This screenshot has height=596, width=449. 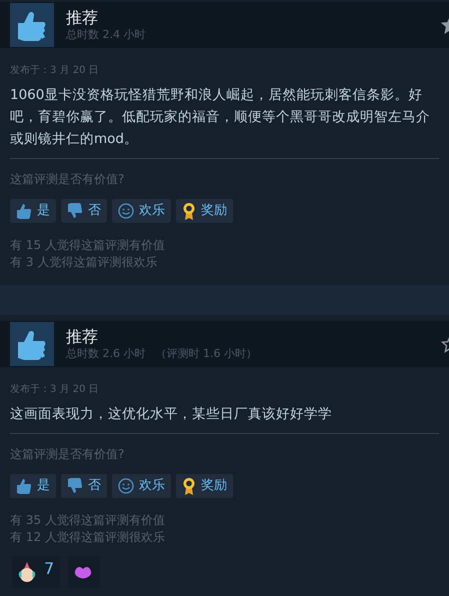 I want to click on playtime-text: 总时数 2.6 小时, so click(x=106, y=354).